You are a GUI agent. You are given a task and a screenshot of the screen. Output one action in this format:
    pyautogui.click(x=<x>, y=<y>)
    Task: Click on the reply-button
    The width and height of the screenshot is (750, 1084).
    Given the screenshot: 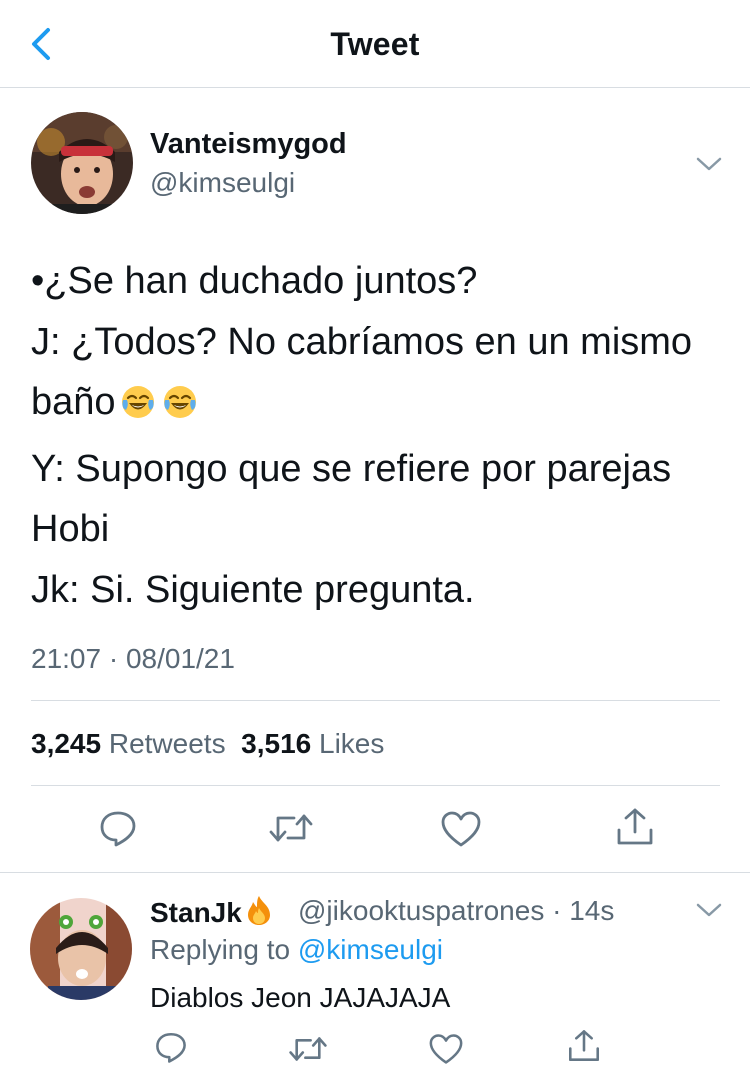 What is the action you would take?
    pyautogui.click(x=118, y=830)
    